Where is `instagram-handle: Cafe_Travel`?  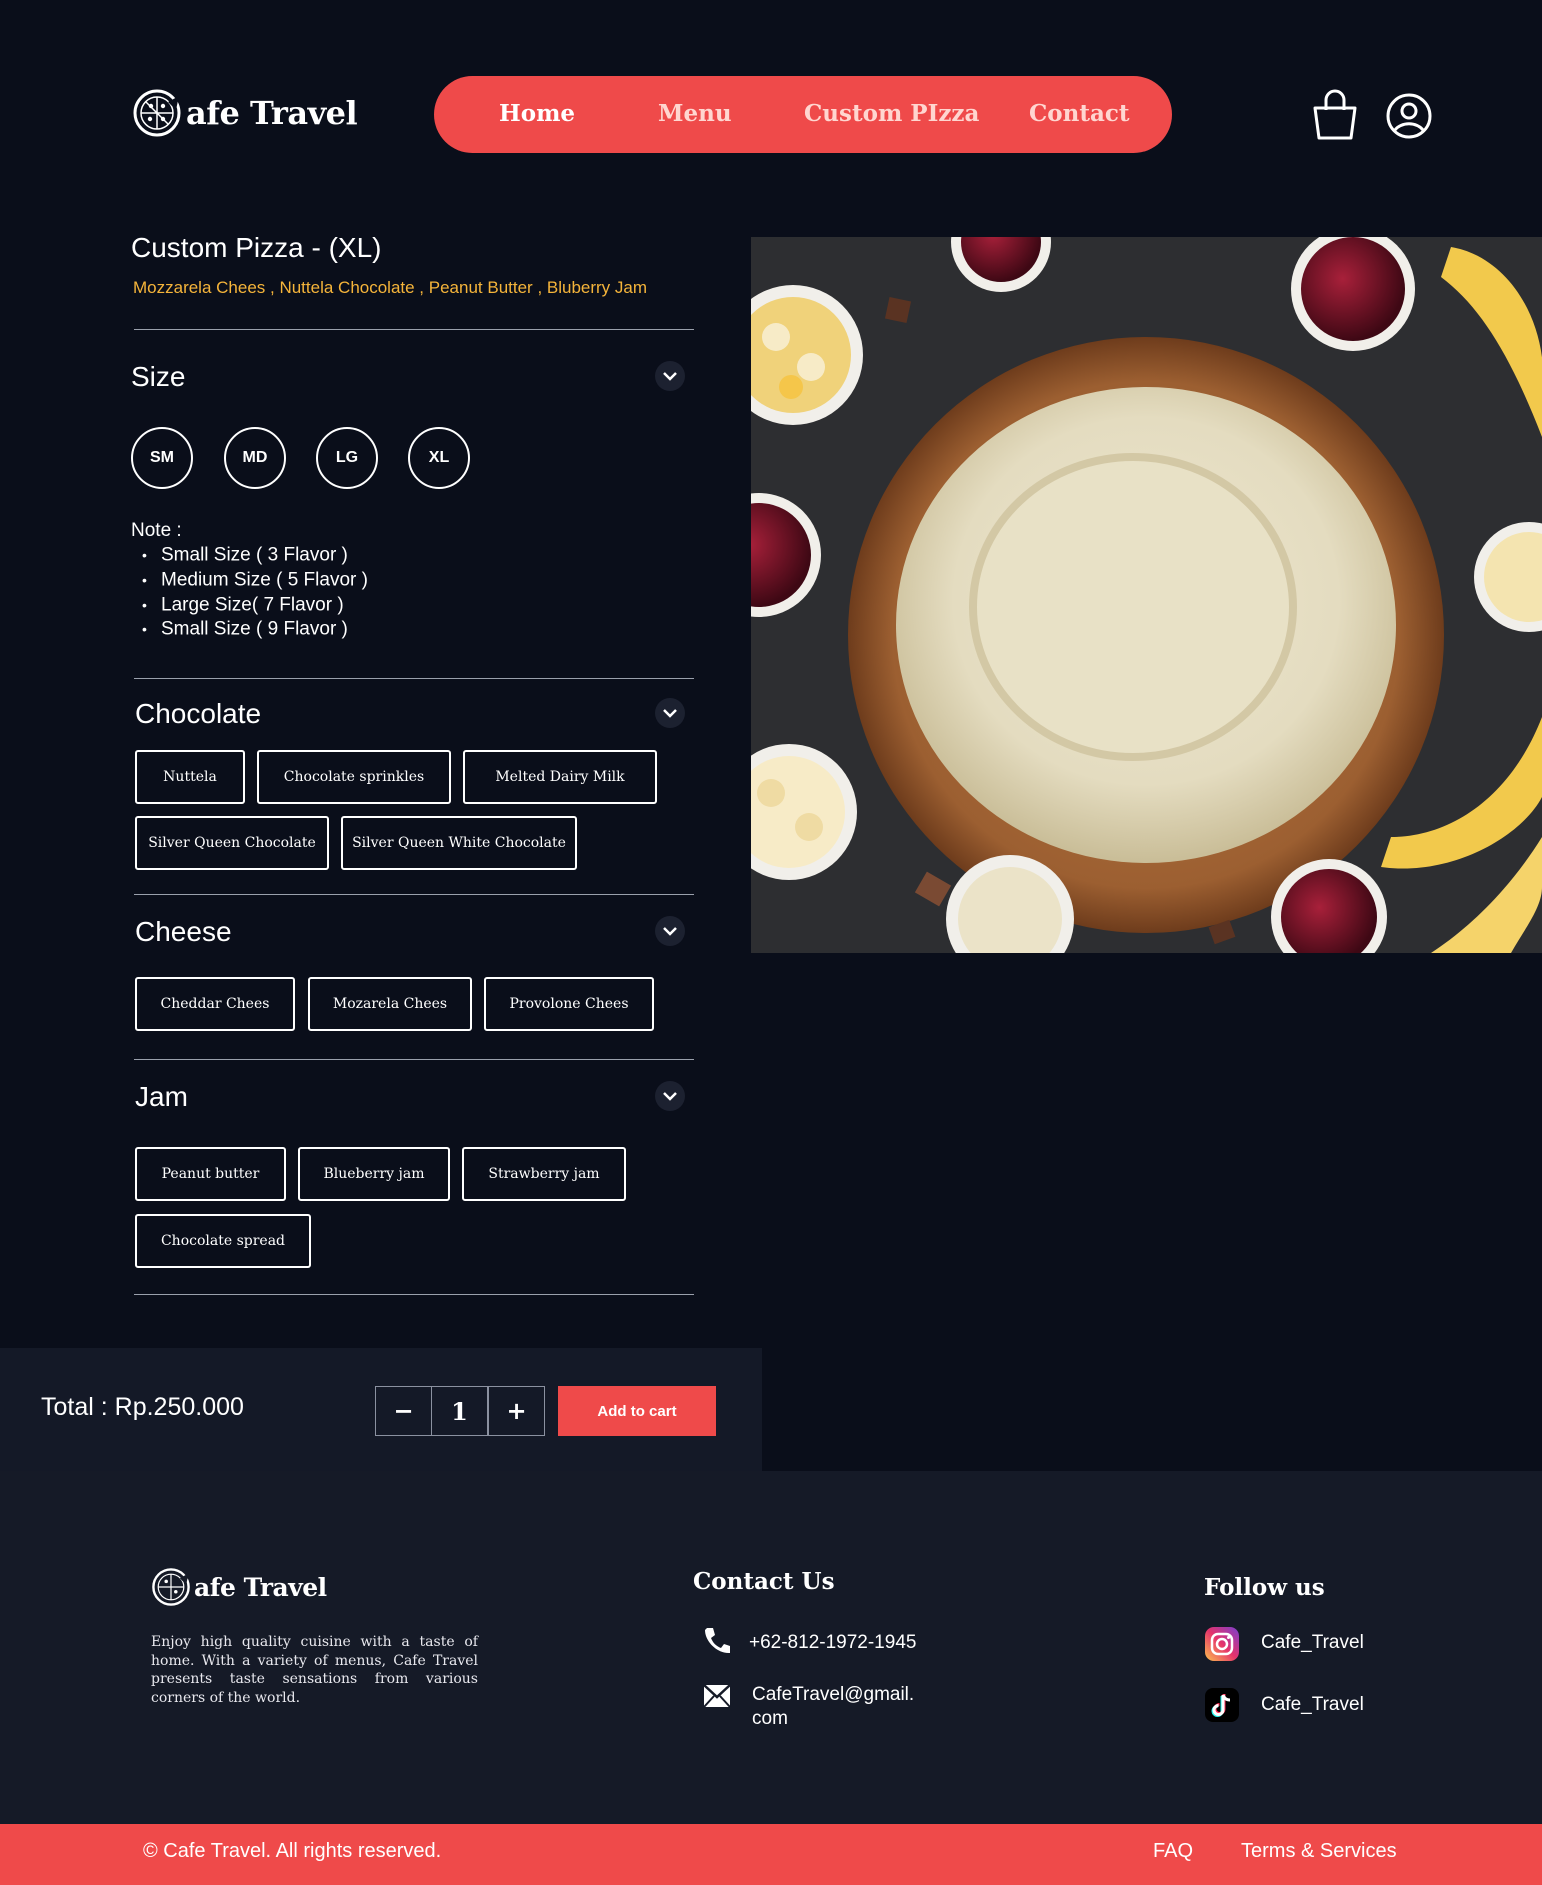
instagram-handle: Cafe_Travel is located at coordinates (1312, 1643).